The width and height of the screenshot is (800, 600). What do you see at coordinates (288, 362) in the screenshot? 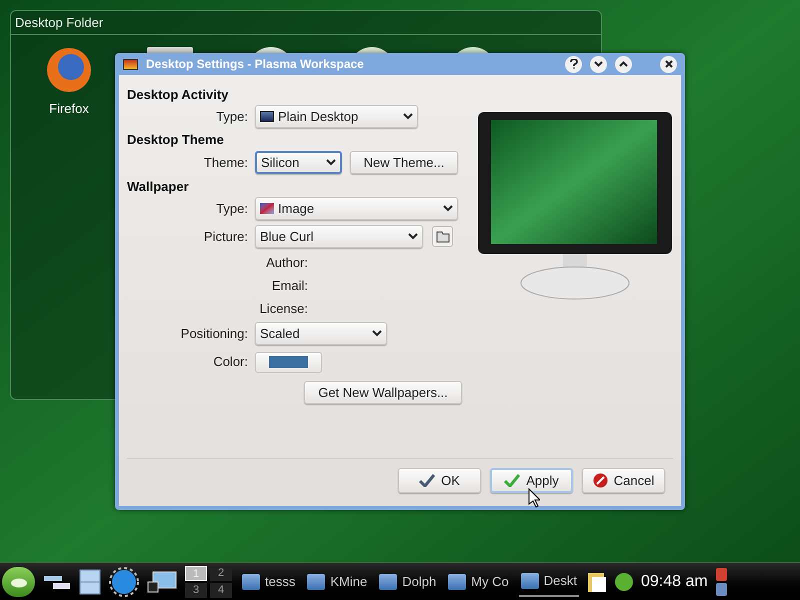
I see `color-button` at bounding box center [288, 362].